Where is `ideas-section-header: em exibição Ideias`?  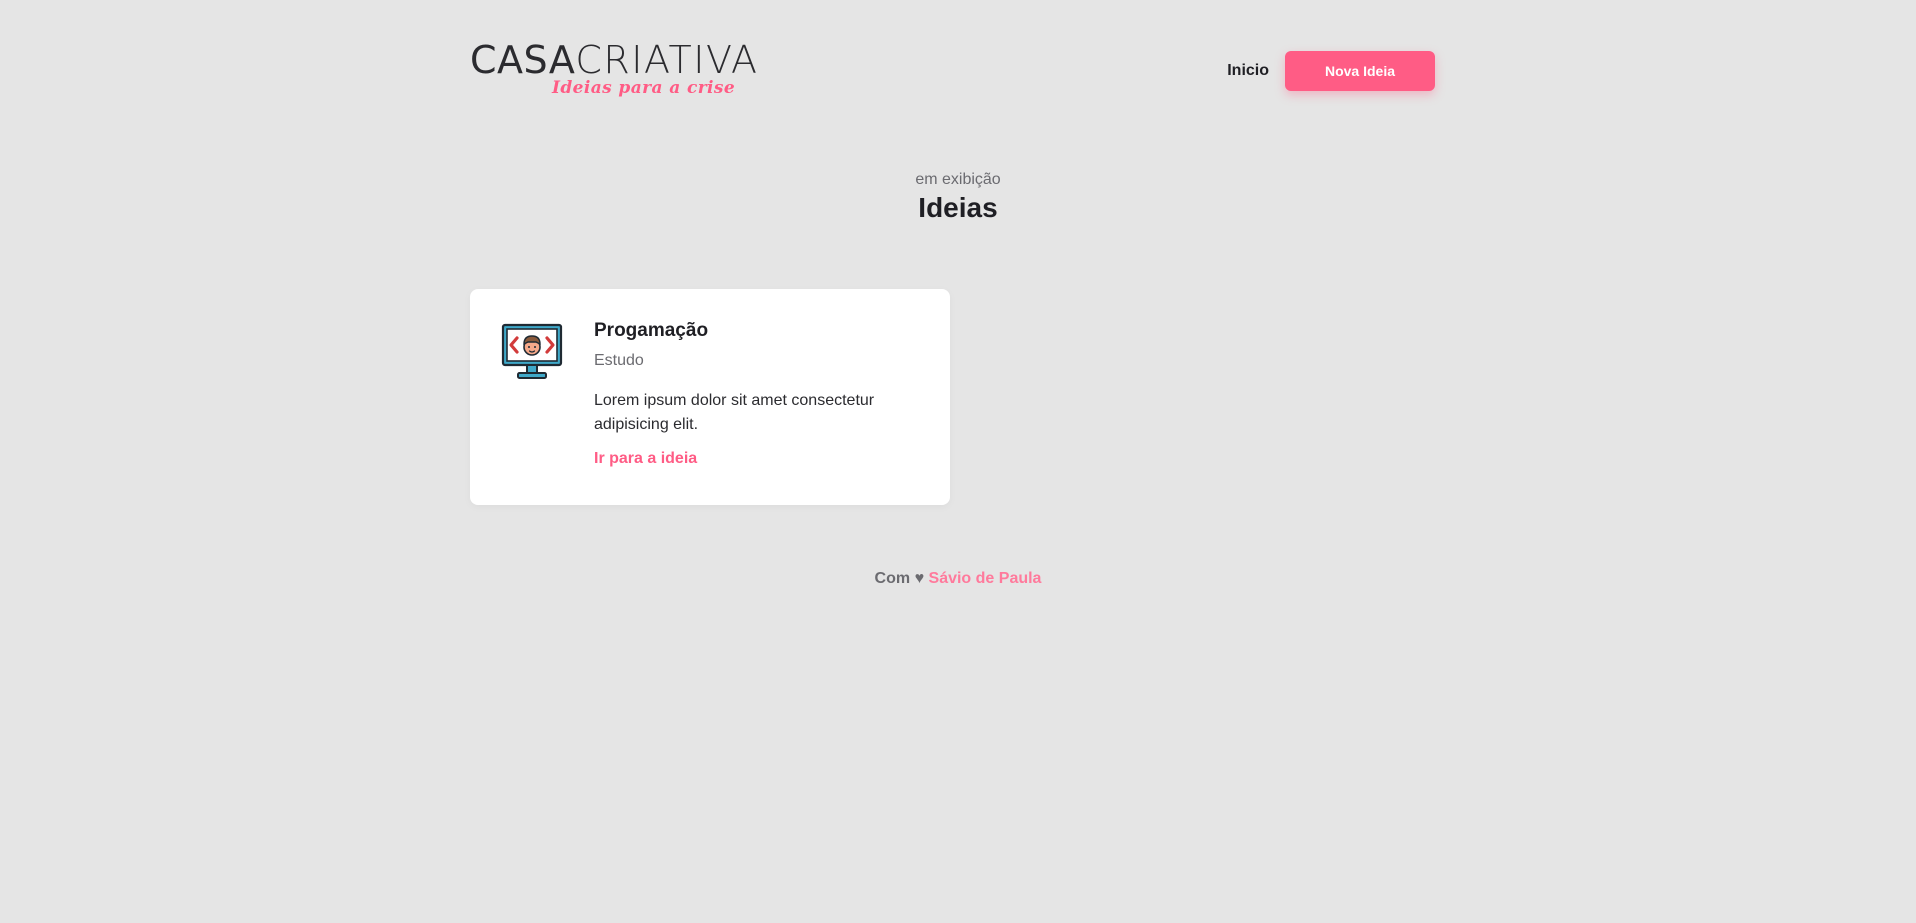
ideas-section-header: em exibição Ideias is located at coordinates (958, 197).